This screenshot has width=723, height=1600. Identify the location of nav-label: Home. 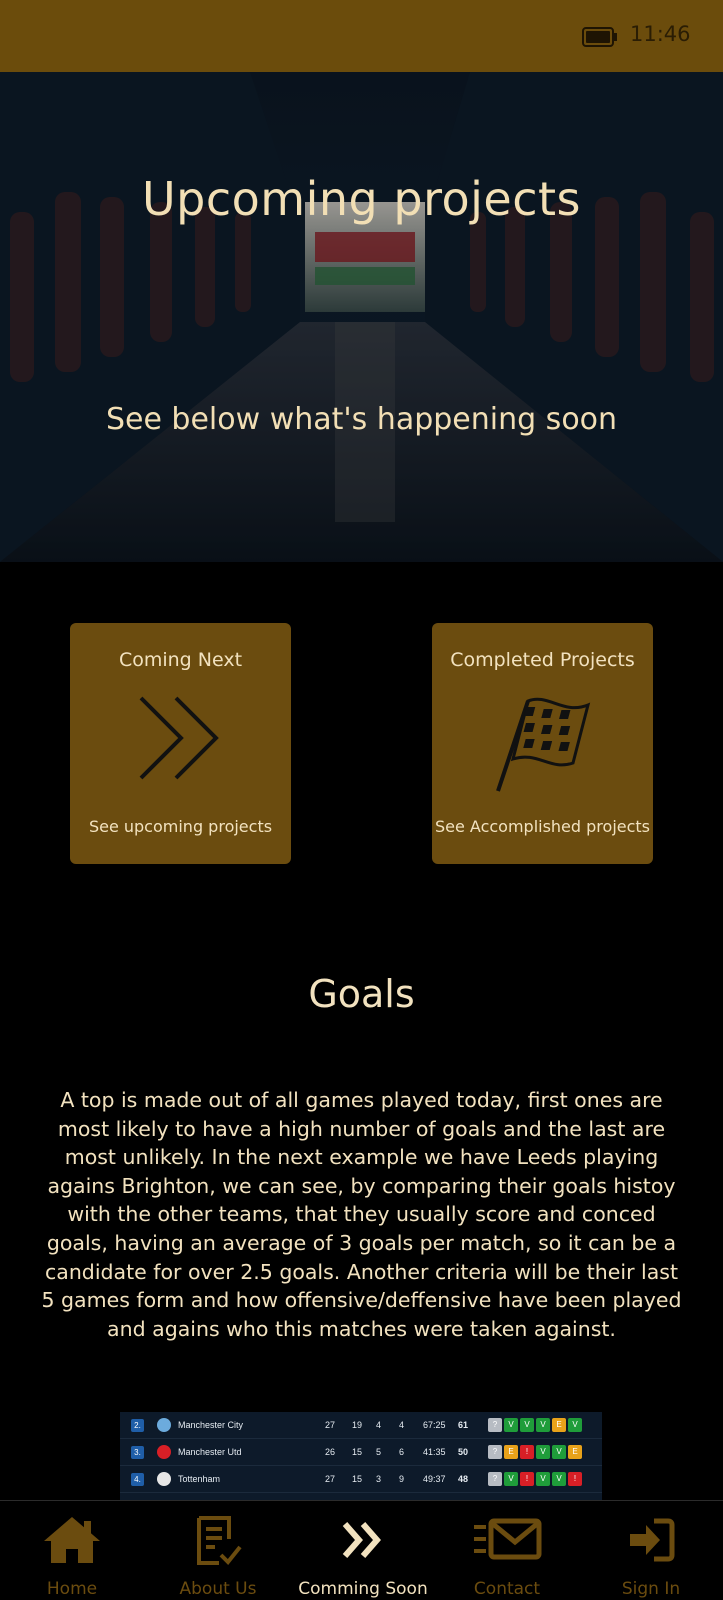
(72, 1589).